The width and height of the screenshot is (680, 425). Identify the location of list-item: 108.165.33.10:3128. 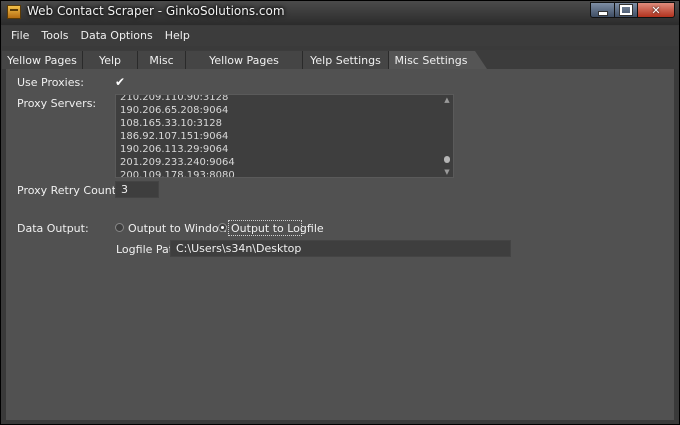
(280, 123).